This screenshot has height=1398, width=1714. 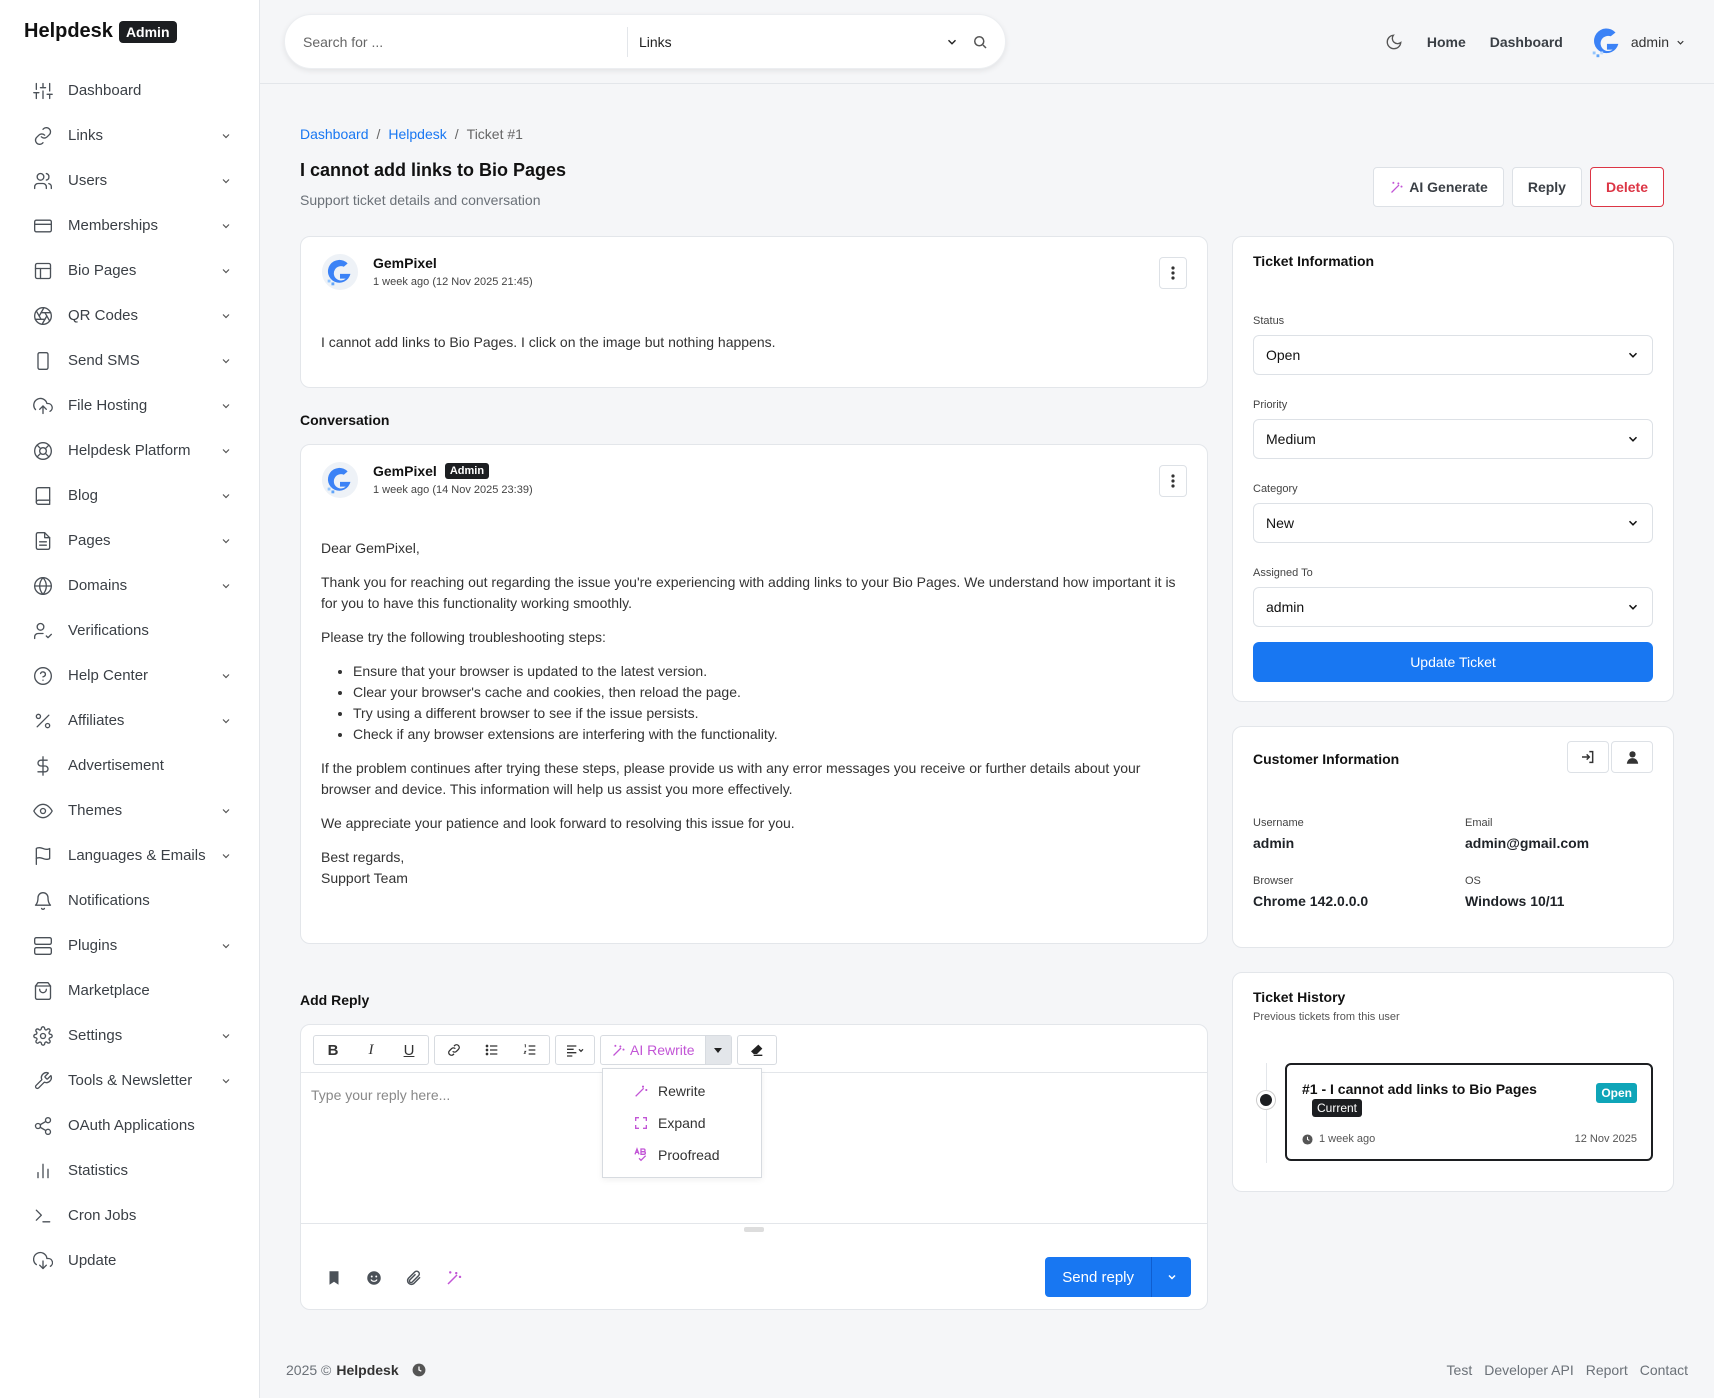 What do you see at coordinates (492, 1050) in the screenshot?
I see `bullet-list-button` at bounding box center [492, 1050].